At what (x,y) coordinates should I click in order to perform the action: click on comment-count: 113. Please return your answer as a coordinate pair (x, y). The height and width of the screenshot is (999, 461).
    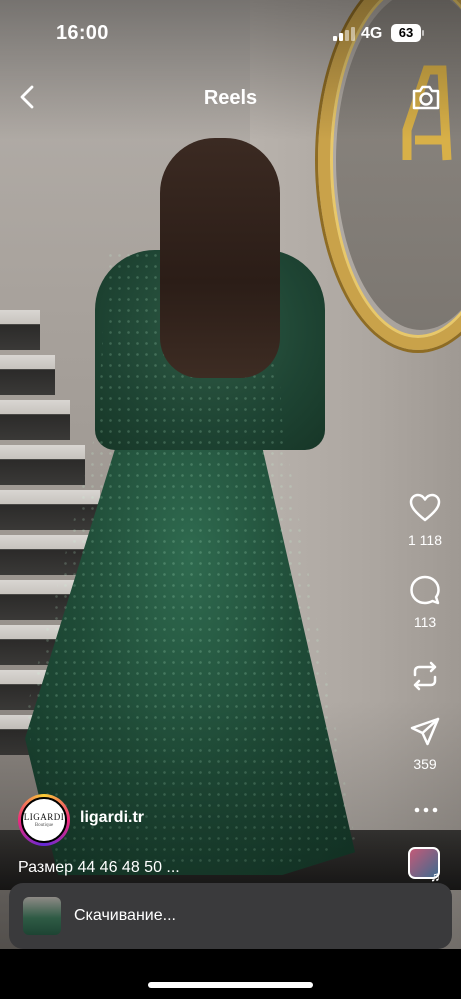
    Looking at the image, I should click on (425, 622).